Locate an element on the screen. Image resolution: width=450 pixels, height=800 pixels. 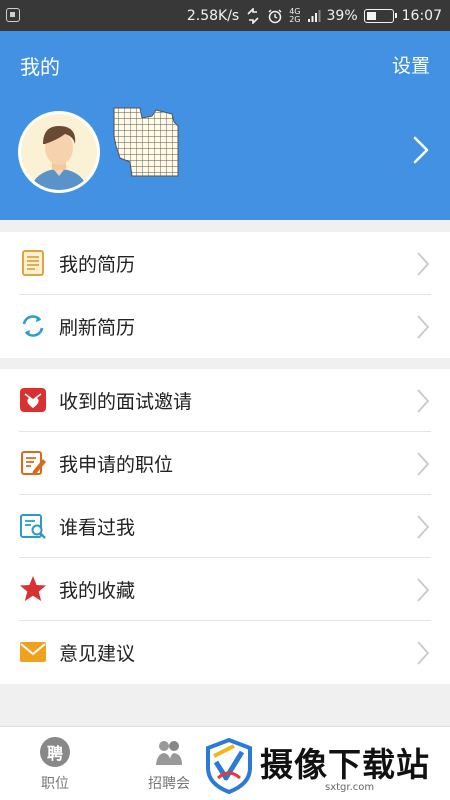
menu-item-my-favorites: 我的收藏 is located at coordinates (225, 589).